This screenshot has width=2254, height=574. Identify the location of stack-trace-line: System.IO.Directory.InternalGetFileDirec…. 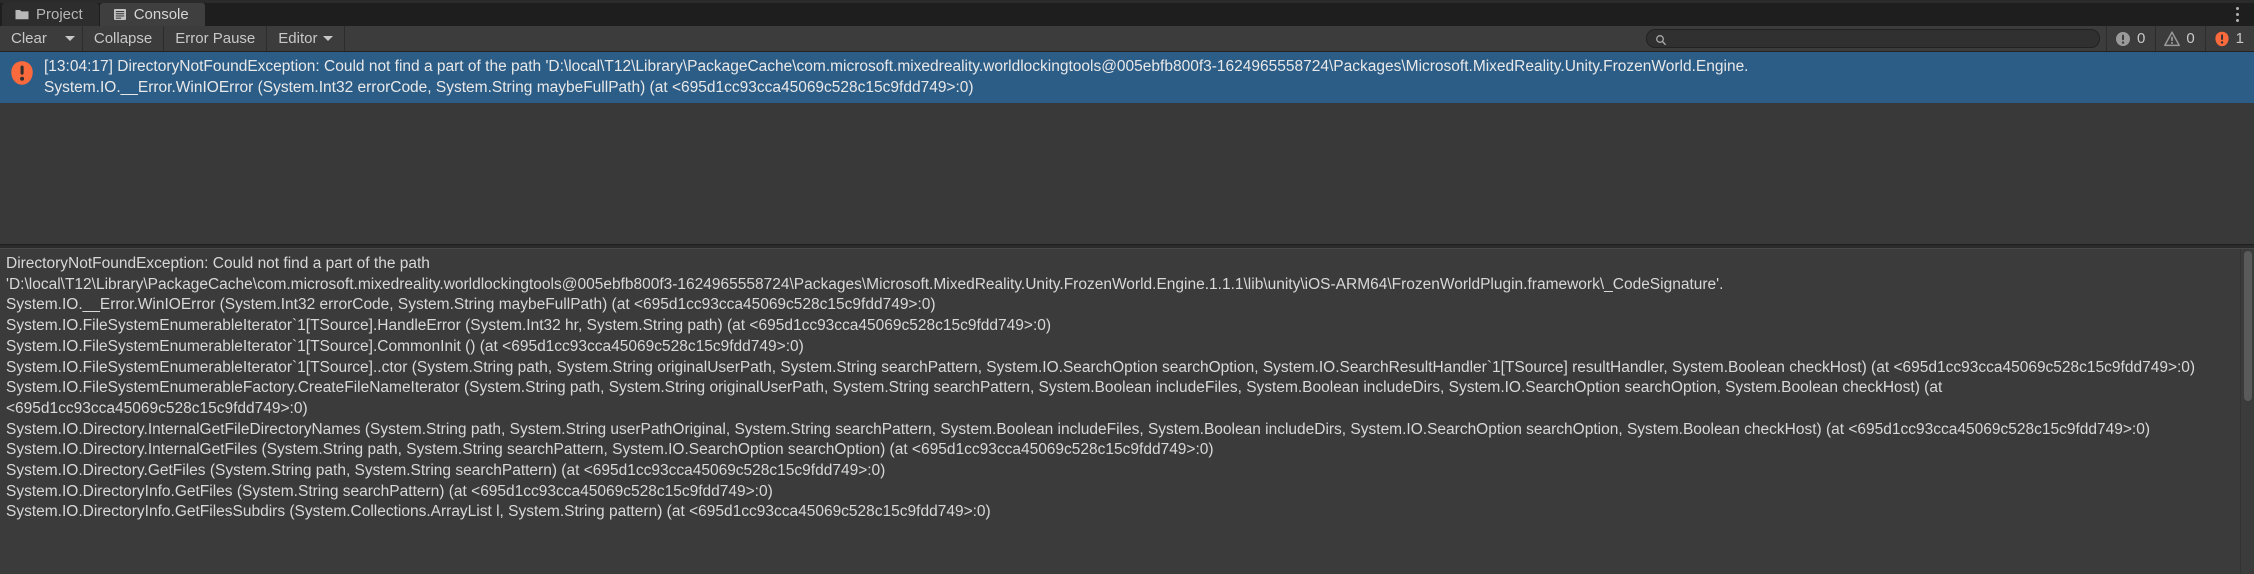
(1078, 429).